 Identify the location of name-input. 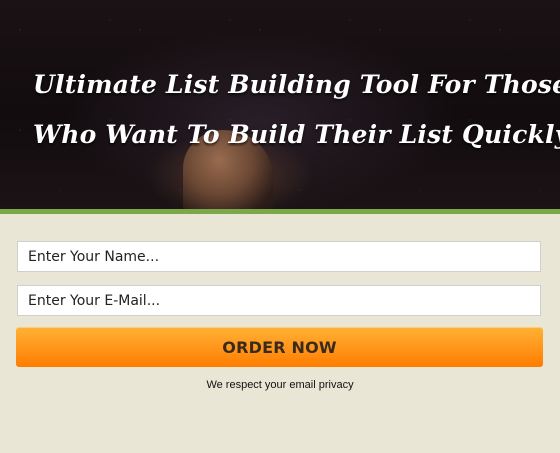
(279, 256).